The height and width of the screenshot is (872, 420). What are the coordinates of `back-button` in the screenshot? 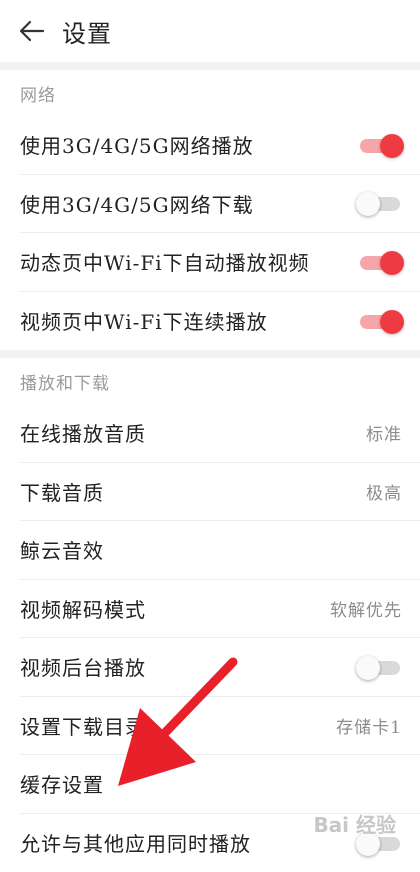 It's located at (32, 31).